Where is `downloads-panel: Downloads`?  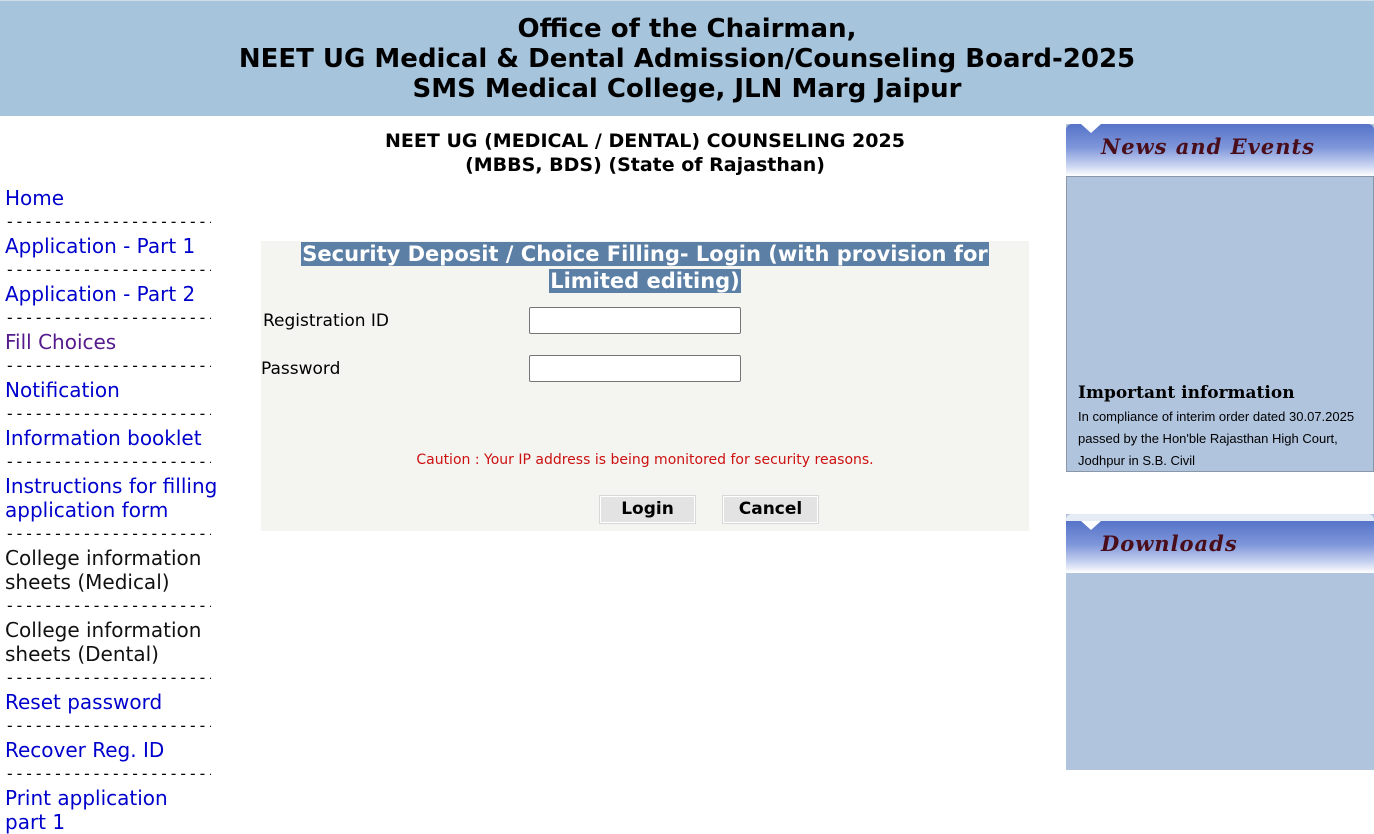
downloads-panel: Downloads is located at coordinates (1220, 642).